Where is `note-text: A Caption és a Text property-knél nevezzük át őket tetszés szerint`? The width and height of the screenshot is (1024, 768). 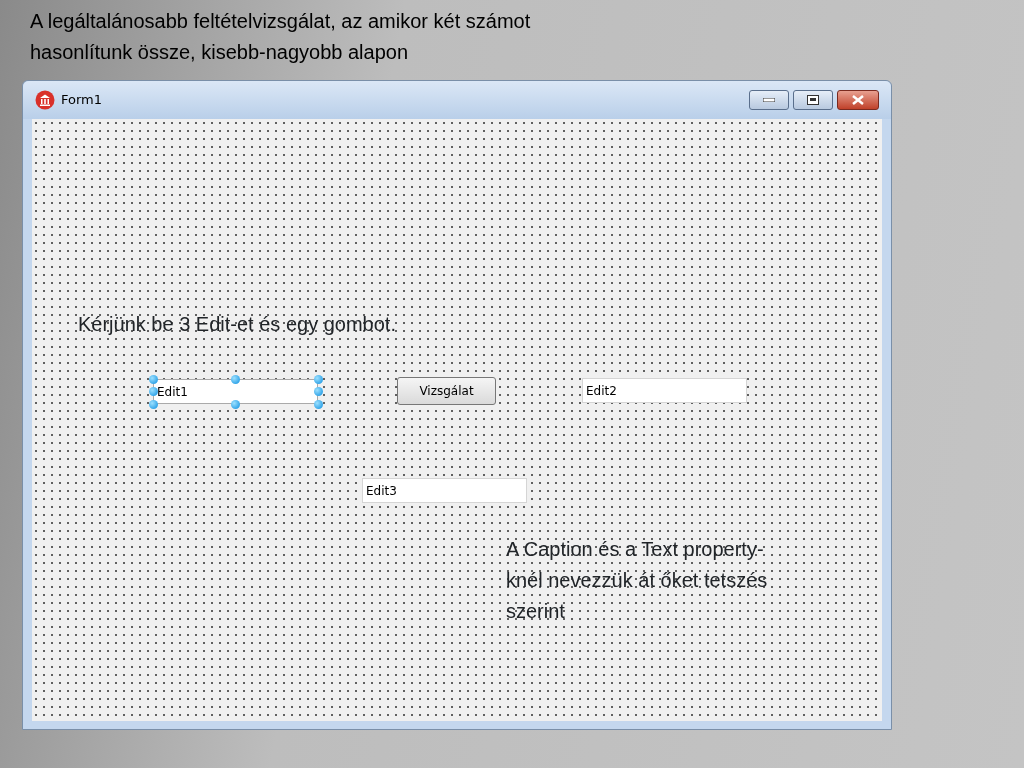 note-text: A Caption és a Text property-knél nevezzük át őket tetszés szerint is located at coordinates (637, 580).